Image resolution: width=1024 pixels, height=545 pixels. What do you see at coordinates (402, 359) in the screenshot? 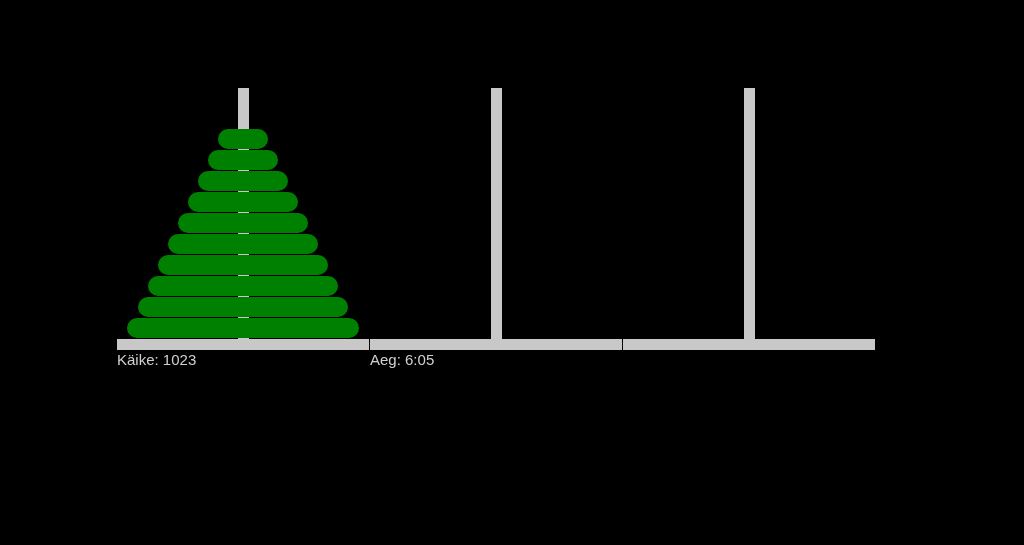
I see `status-text: Aeg: 6:05` at bounding box center [402, 359].